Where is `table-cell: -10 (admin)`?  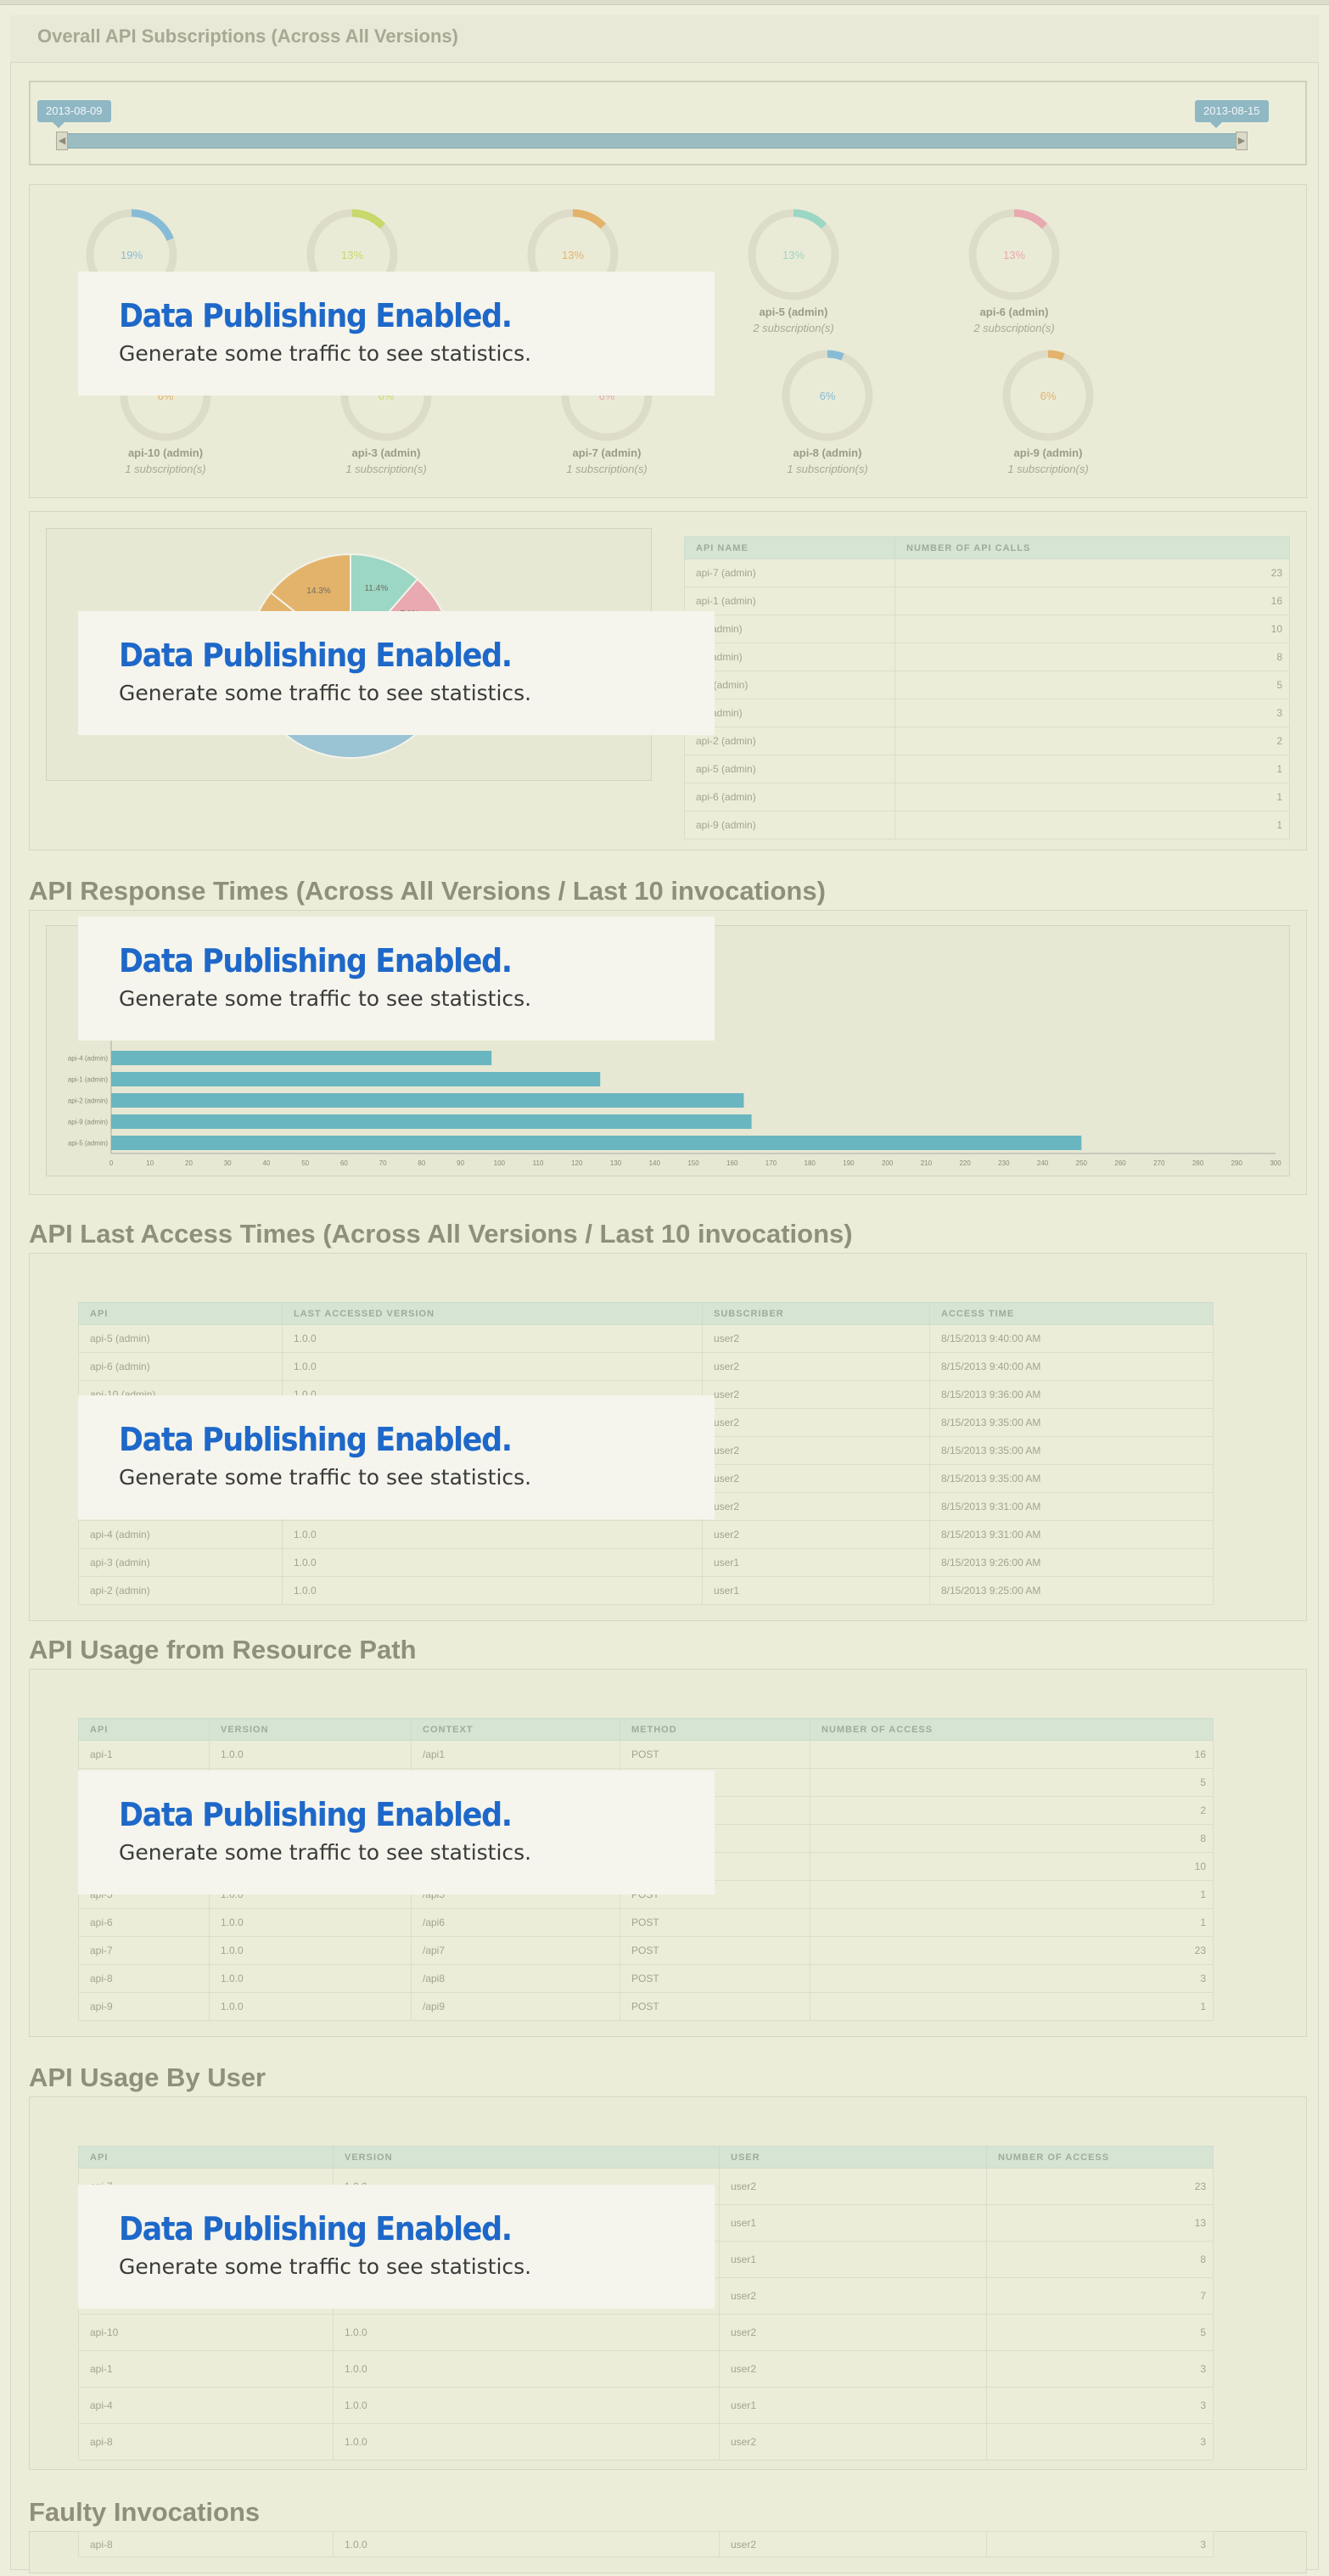
table-cell: -10 (admin) is located at coordinates (789, 685).